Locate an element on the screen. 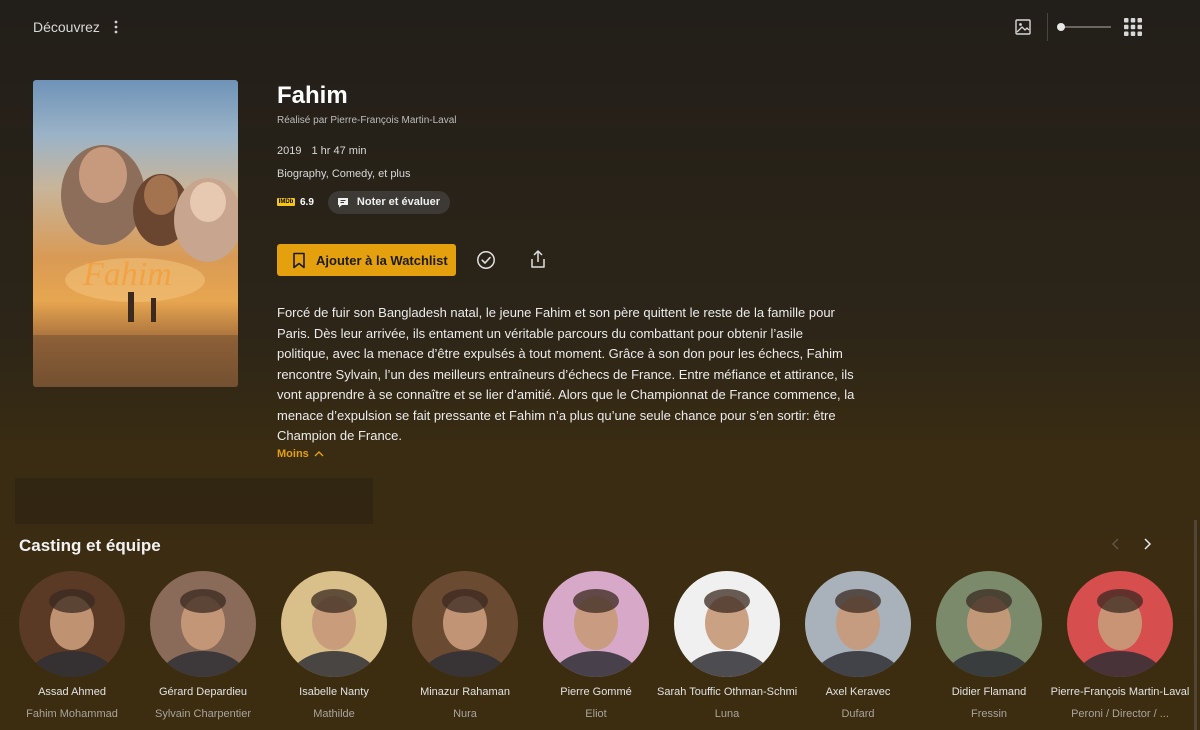 This screenshot has height=730, width=1200. cast-section-title: Casting et équipe is located at coordinates (90, 545).